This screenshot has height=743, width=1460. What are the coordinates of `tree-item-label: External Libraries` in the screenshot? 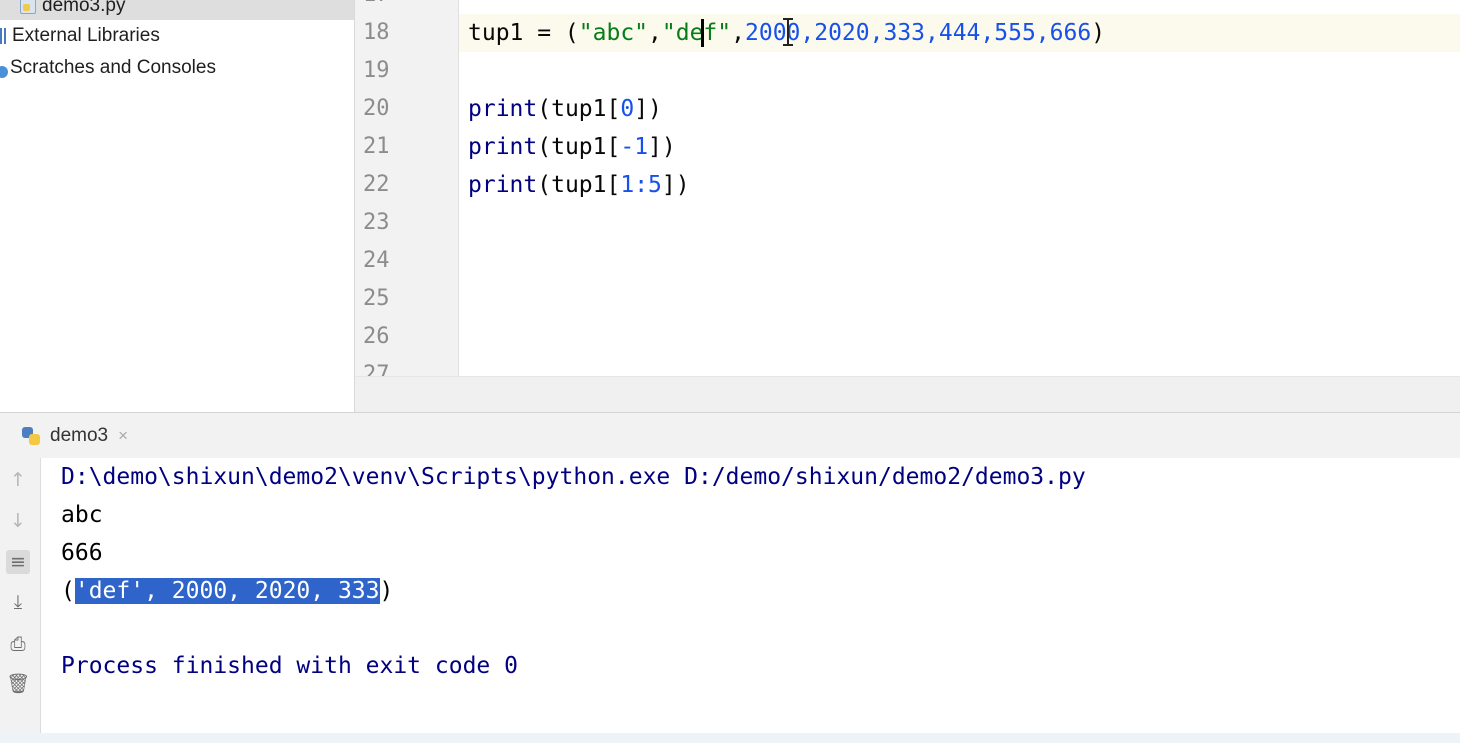 It's located at (86, 35).